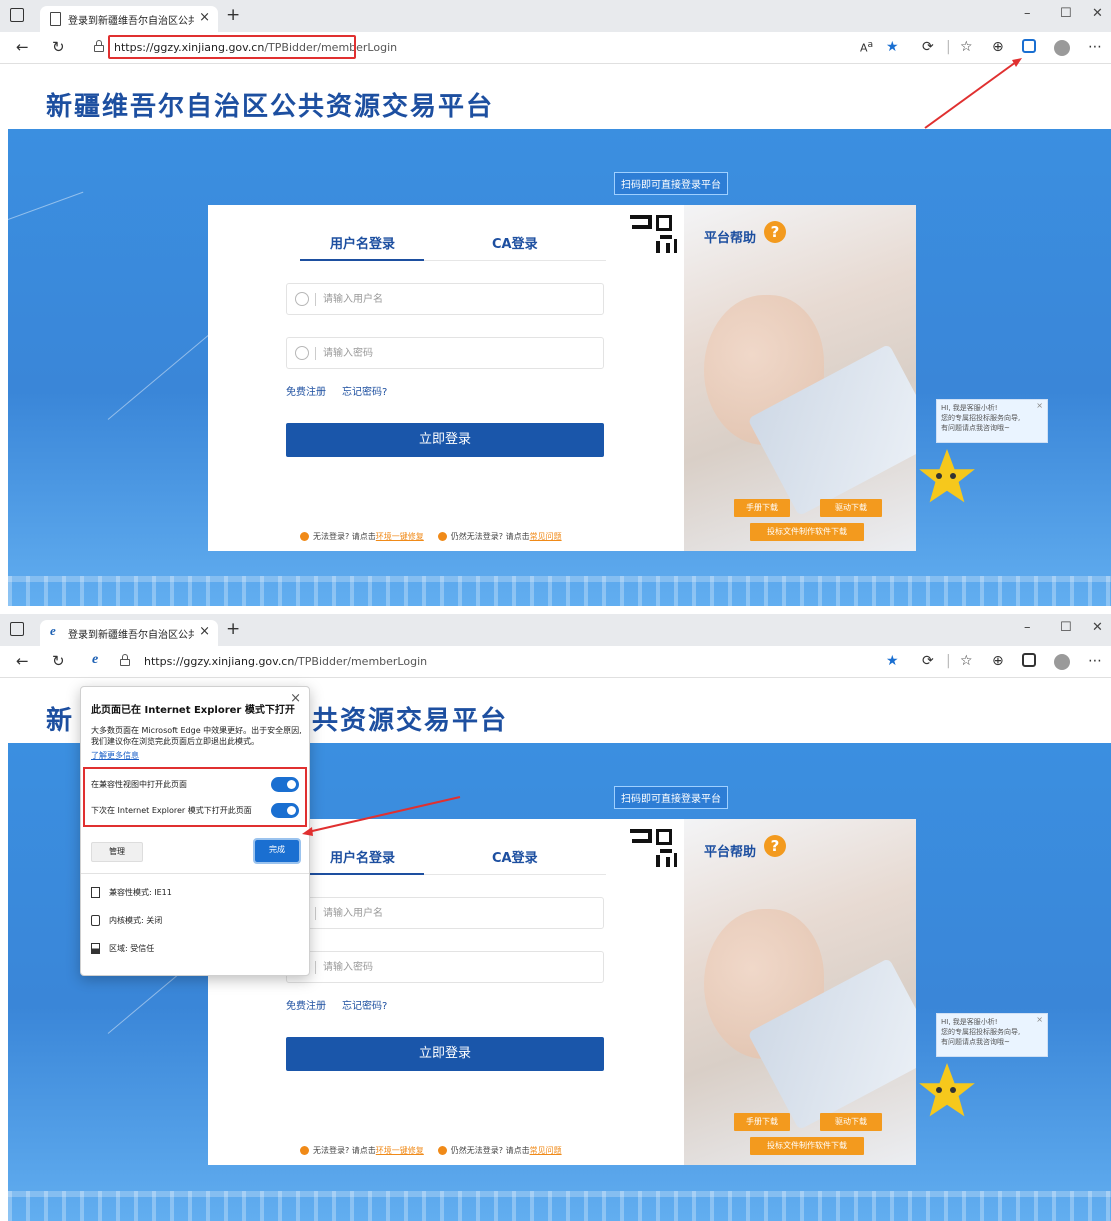 The width and height of the screenshot is (1111, 1221). I want to click on bubble-line-2: 有问题请点我咨询哦~, so click(975, 1042).